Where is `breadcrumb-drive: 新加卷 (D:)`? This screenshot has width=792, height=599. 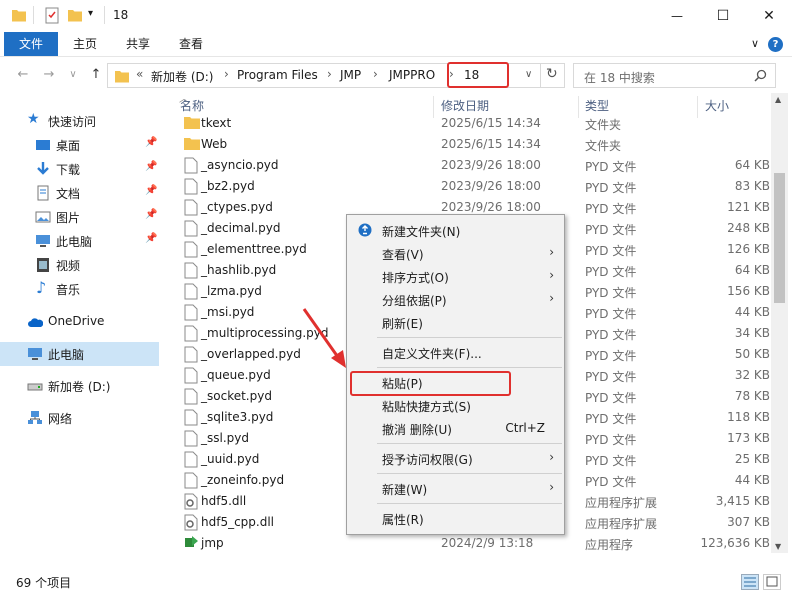
breadcrumb-drive: 新加卷 (D:) is located at coordinates (182, 76).